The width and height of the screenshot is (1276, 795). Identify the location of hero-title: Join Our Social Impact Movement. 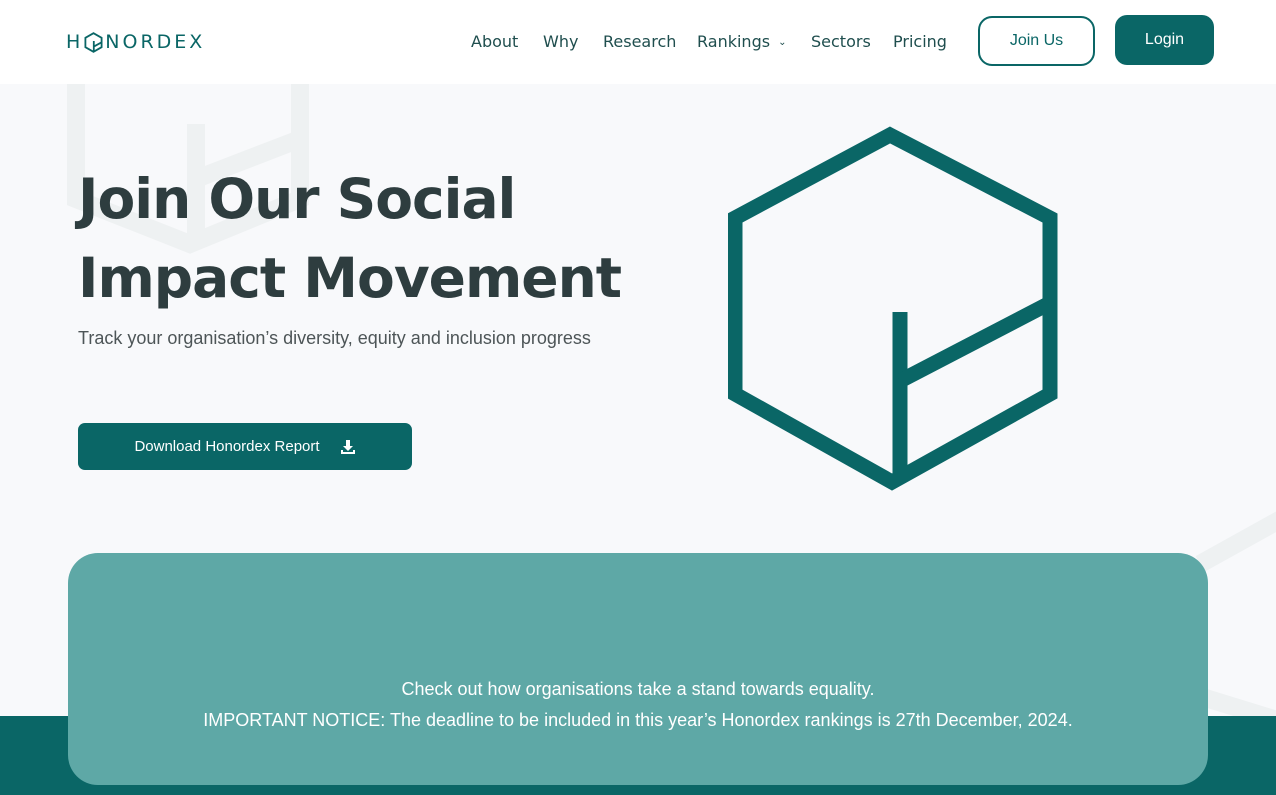
(358, 239).